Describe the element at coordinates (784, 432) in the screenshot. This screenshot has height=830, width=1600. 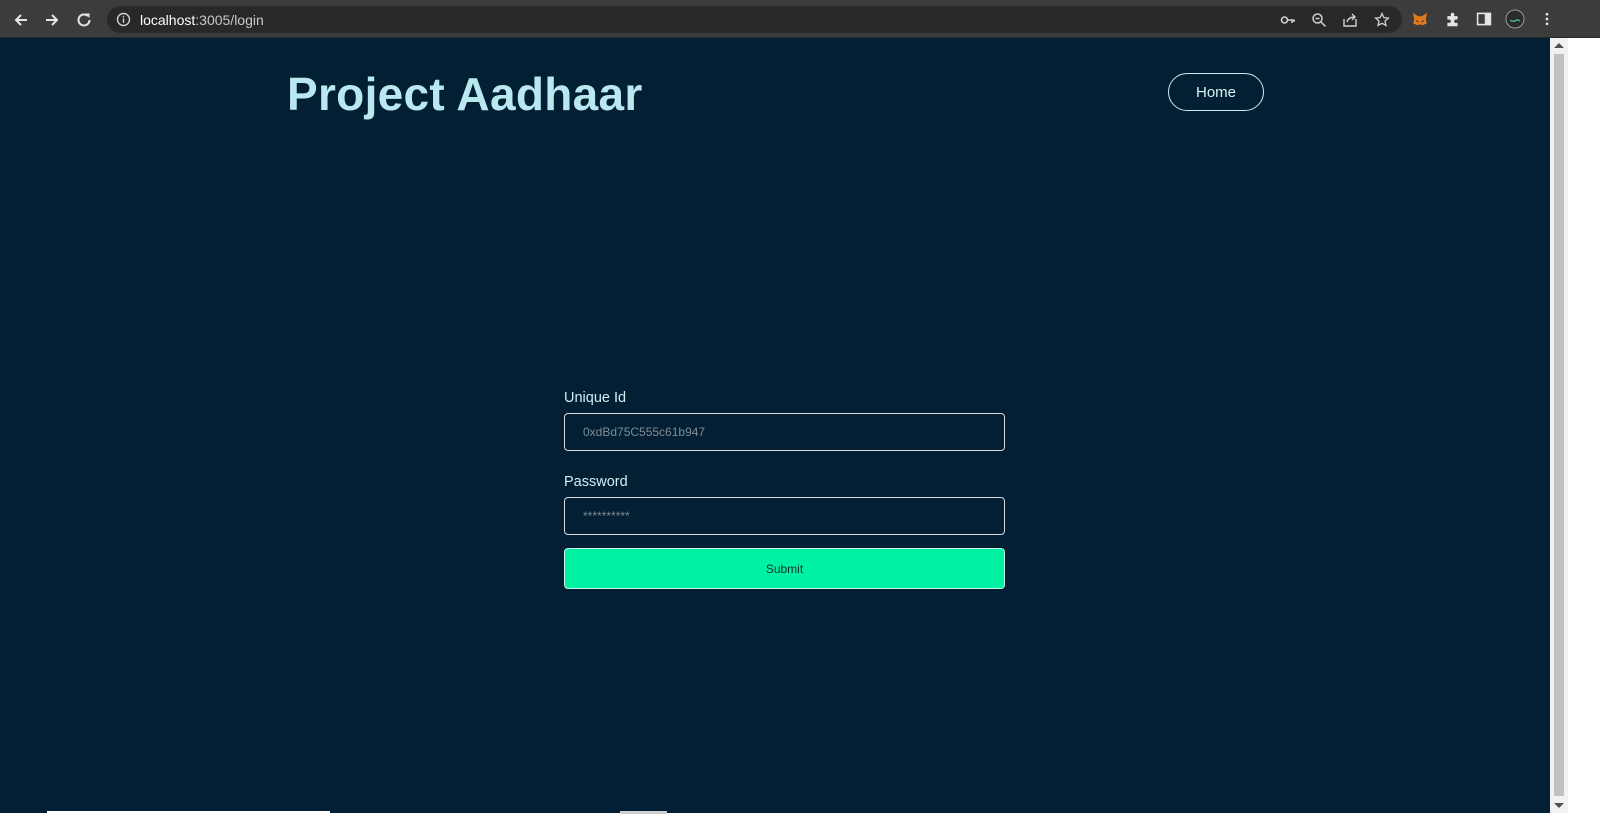
I see `unique-id-input` at that location.